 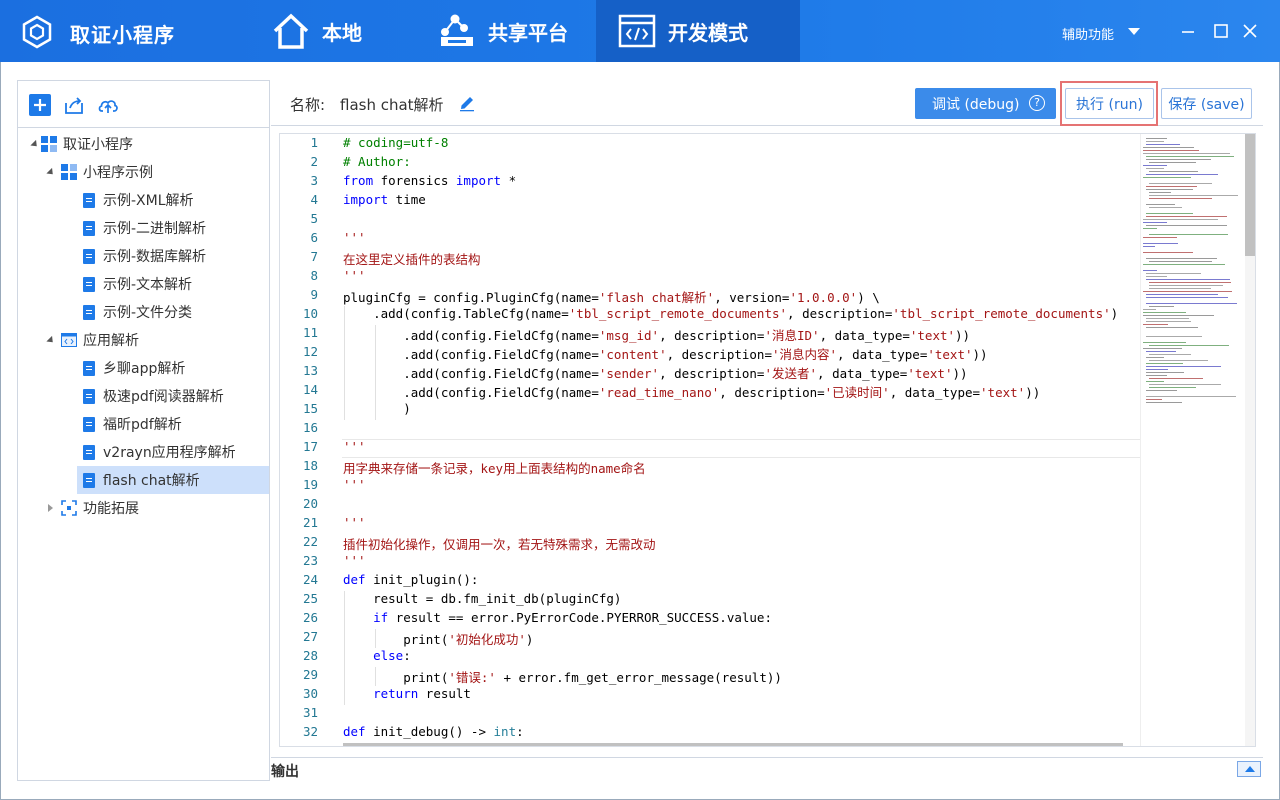 What do you see at coordinates (143, 312) in the screenshot?
I see `tree-item-file: 示例-文件分类` at bounding box center [143, 312].